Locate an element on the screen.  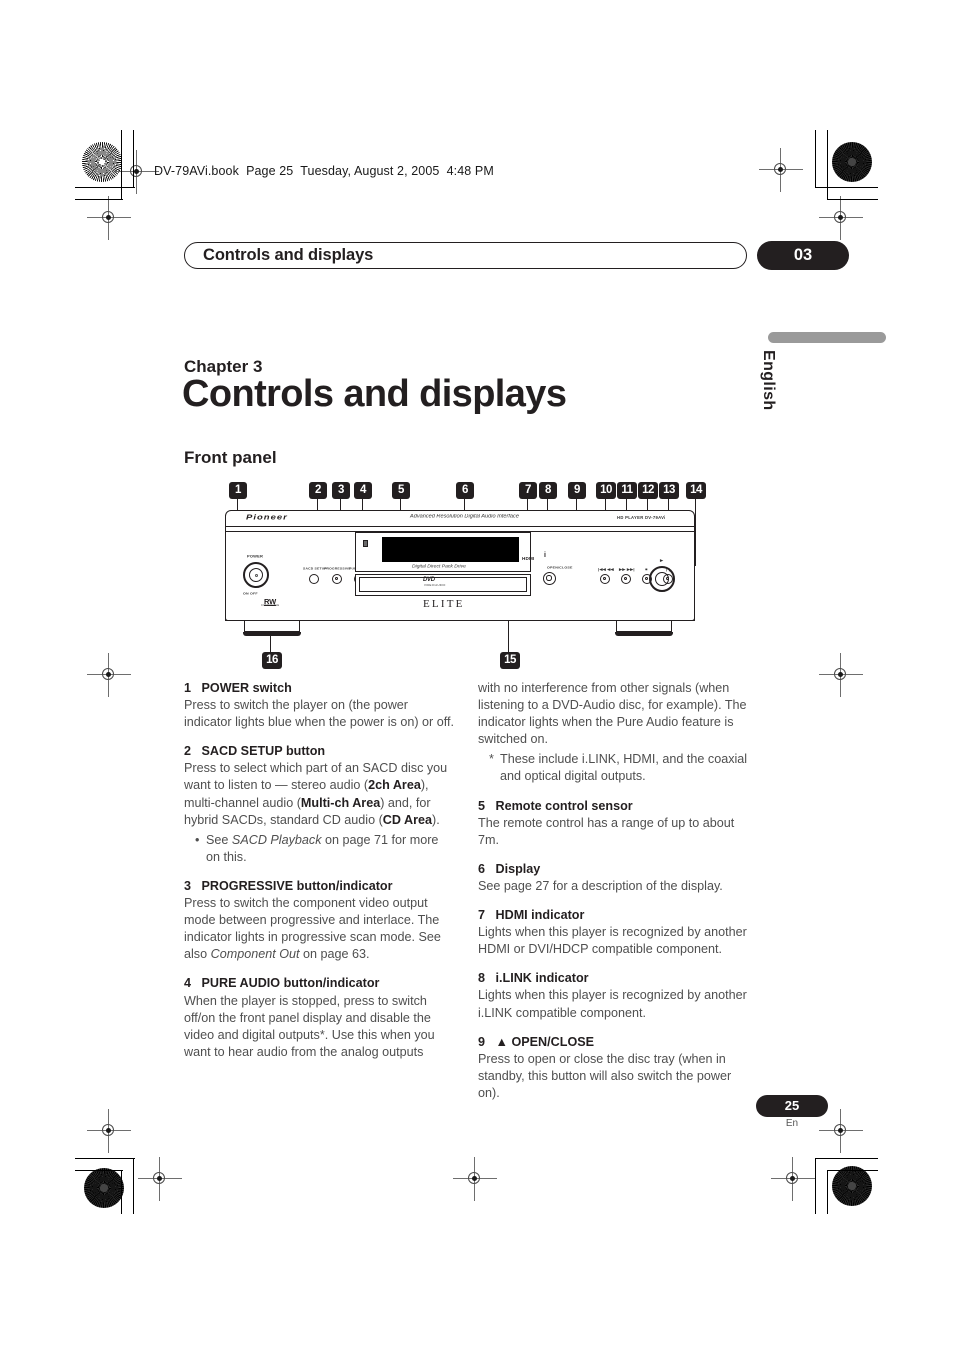
registration-rosette-top-left is located at coordinates (102, 162).